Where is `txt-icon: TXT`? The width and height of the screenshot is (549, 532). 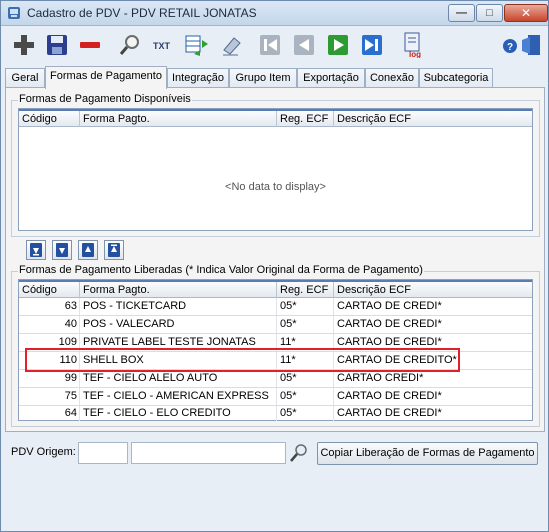
txt-icon: TXT is located at coordinates (162, 46).